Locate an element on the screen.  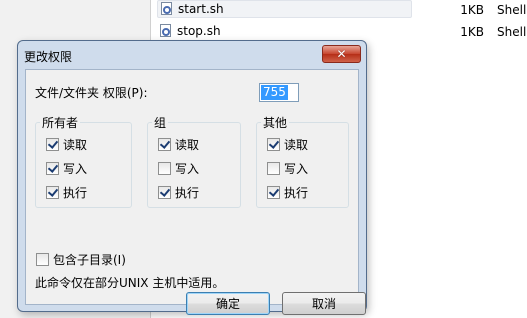
group-write-checkbox: 写入 is located at coordinates (178, 168).